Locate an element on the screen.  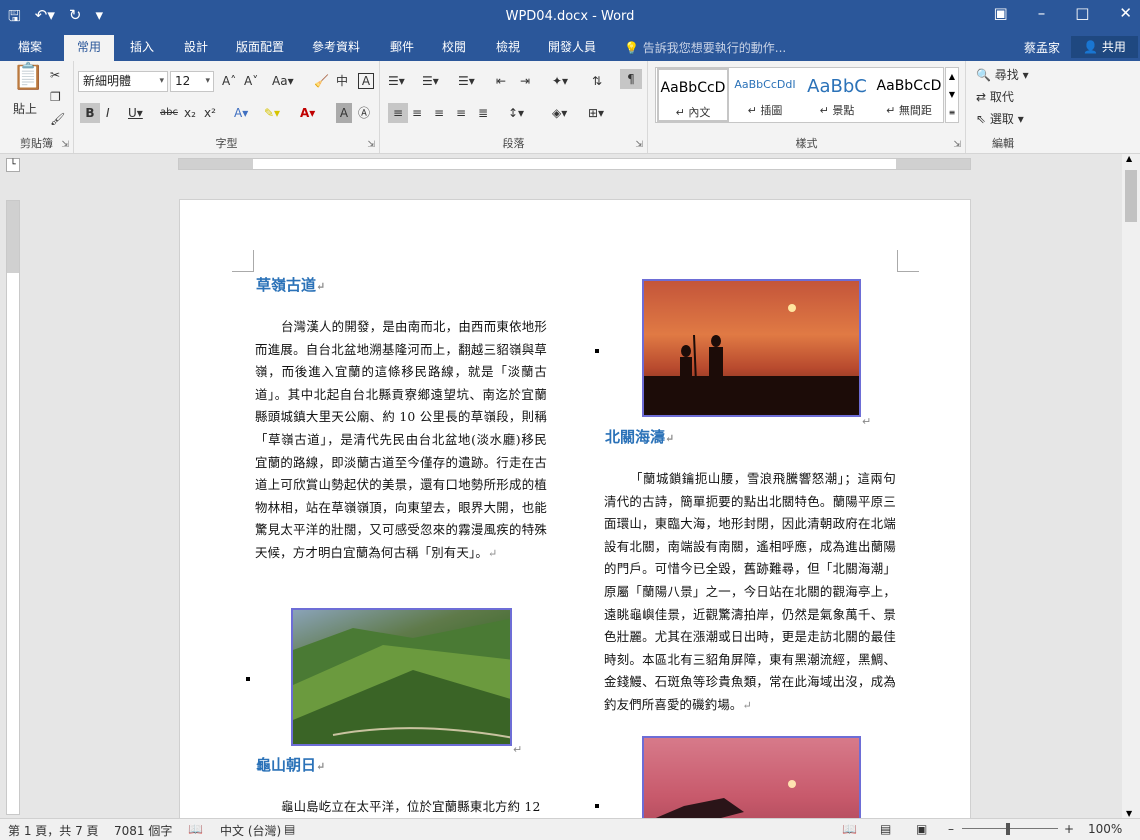
line-spacing-icon: ↕▾ is located at coordinates (516, 113).